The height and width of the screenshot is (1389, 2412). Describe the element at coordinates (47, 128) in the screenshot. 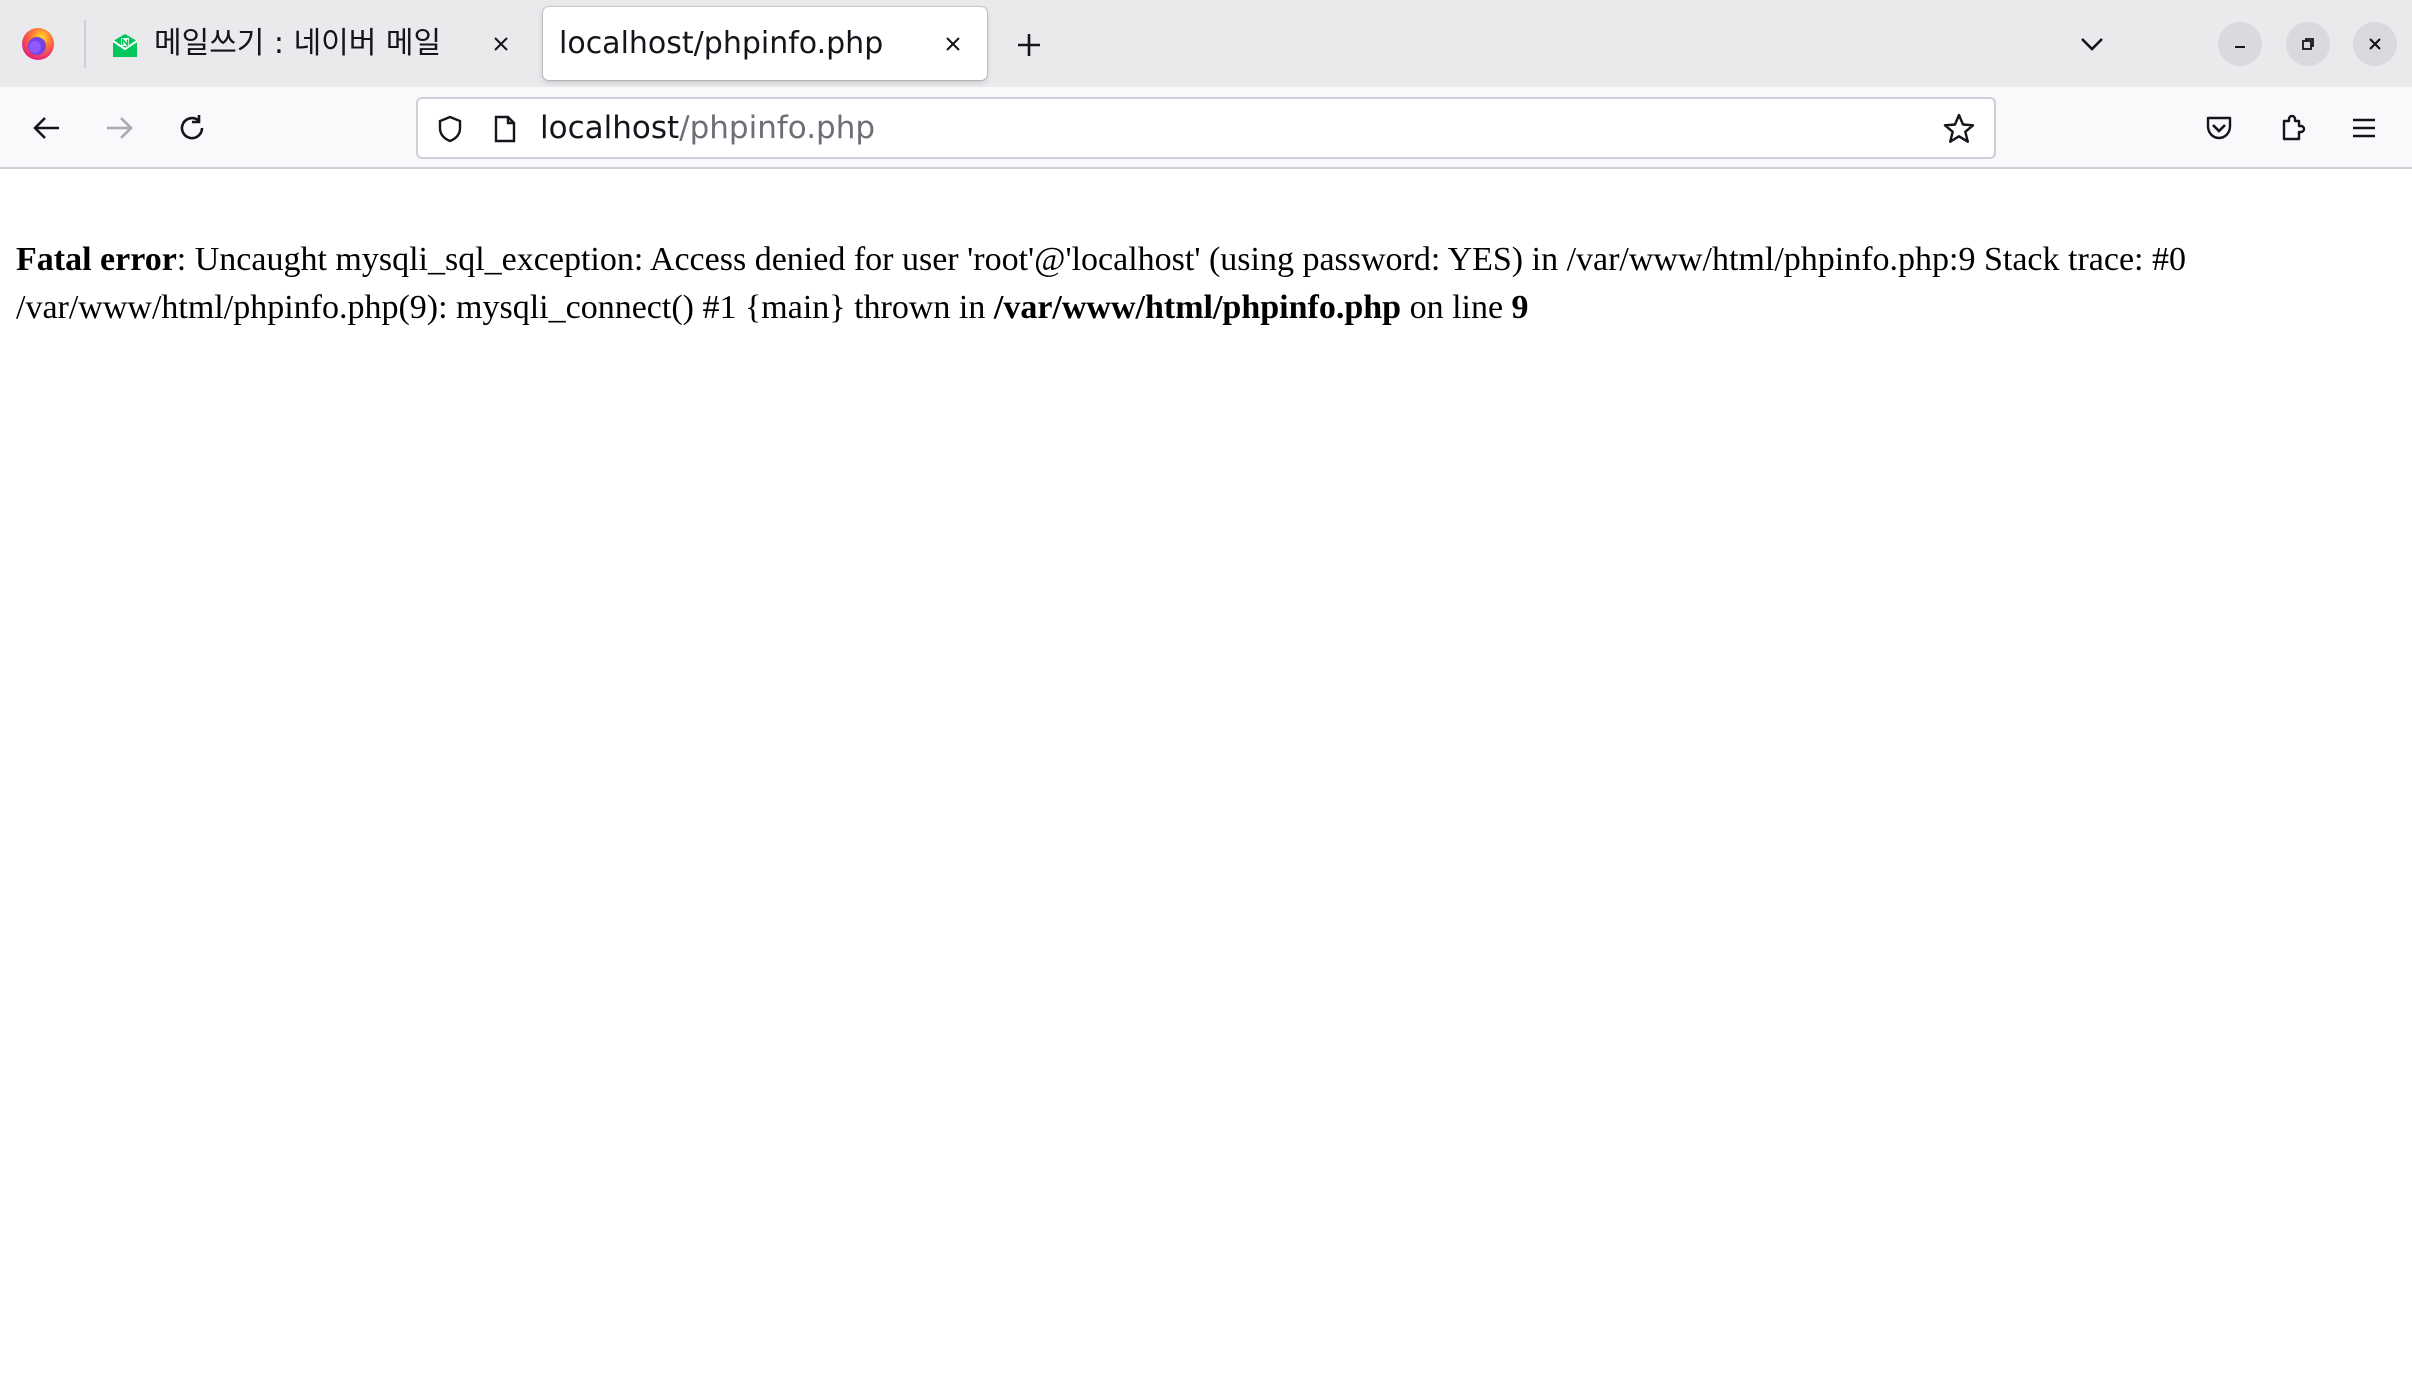

I see `back-arrow-icon` at that location.